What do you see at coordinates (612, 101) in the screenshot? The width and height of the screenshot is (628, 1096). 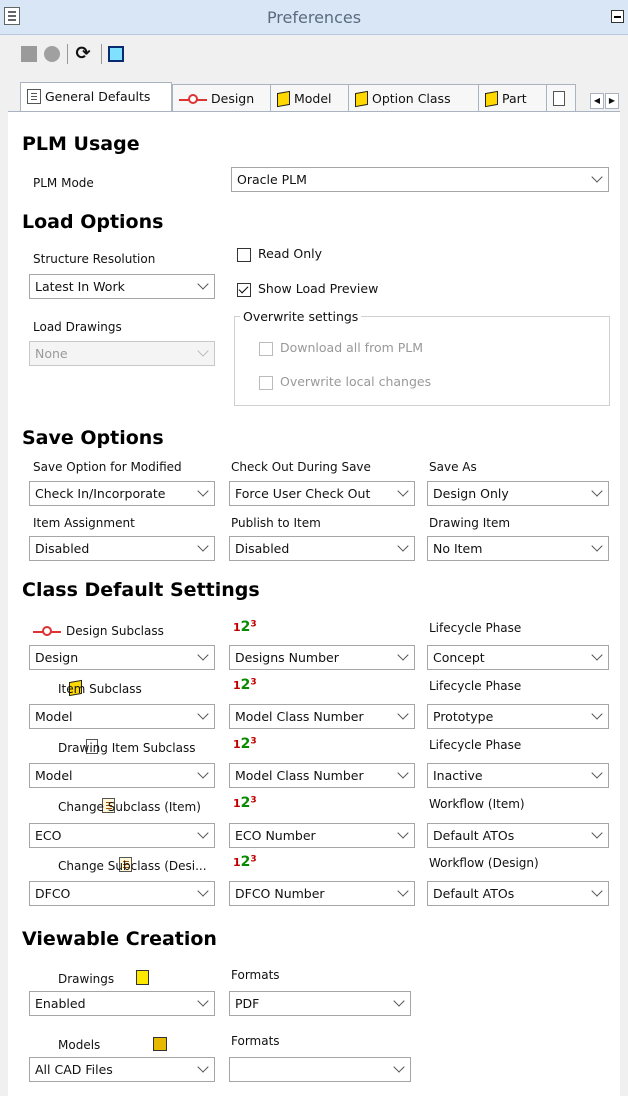 I see `tab-scroll-right-button: ▶` at bounding box center [612, 101].